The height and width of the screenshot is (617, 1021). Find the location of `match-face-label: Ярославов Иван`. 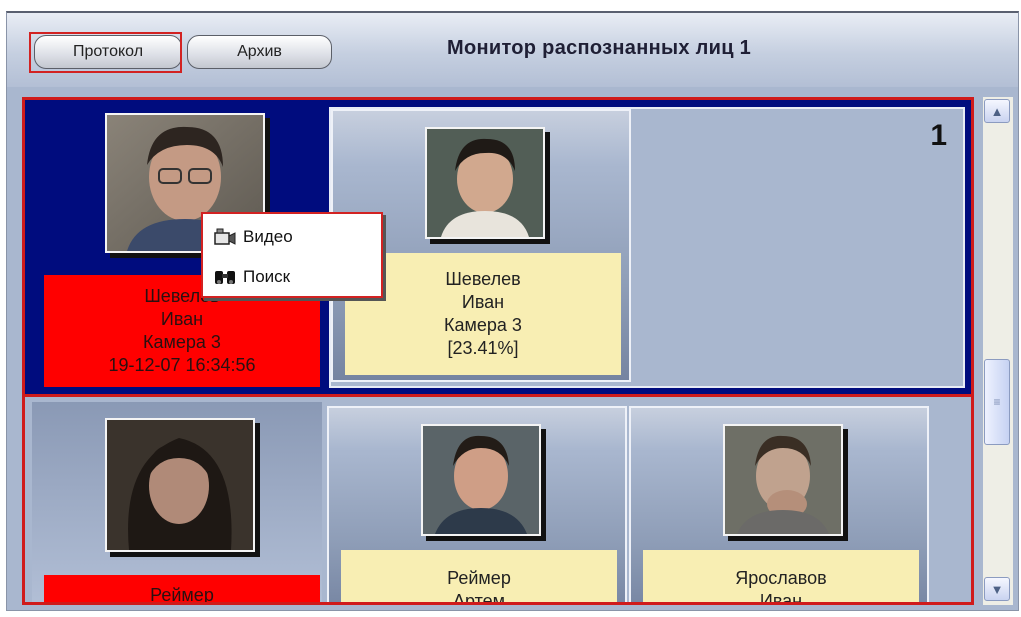

match-face-label: Ярославов Иван is located at coordinates (781, 577).